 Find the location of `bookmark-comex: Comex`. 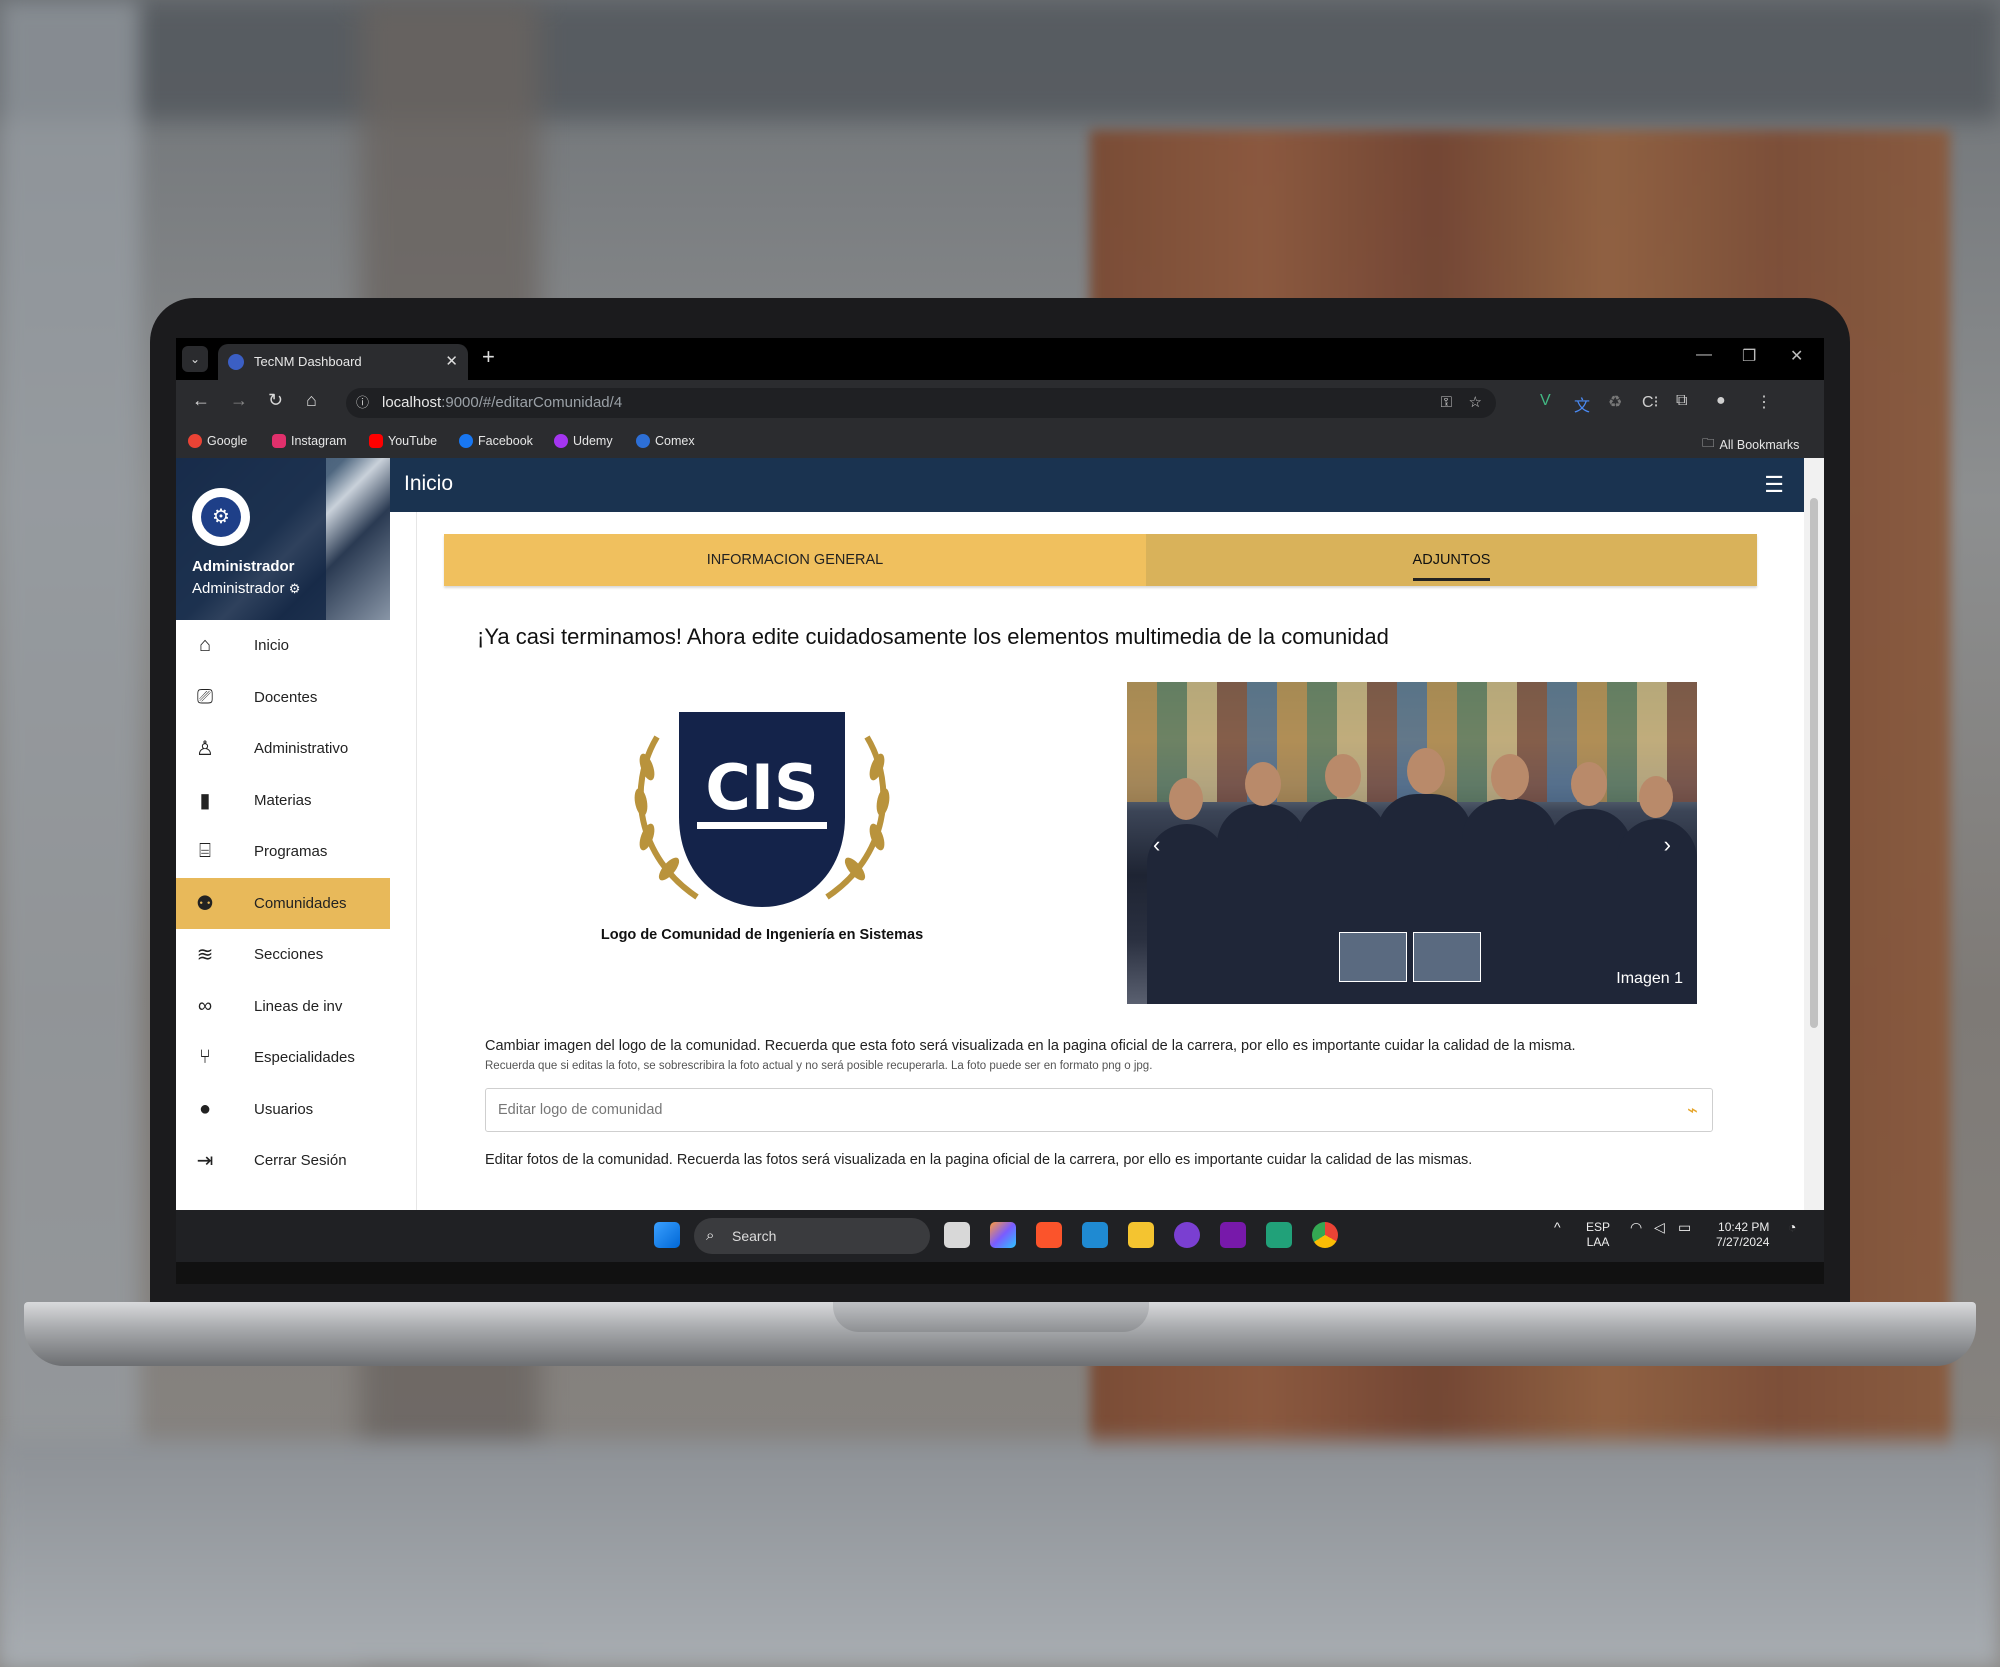

bookmark-comex: Comex is located at coordinates (665, 441).